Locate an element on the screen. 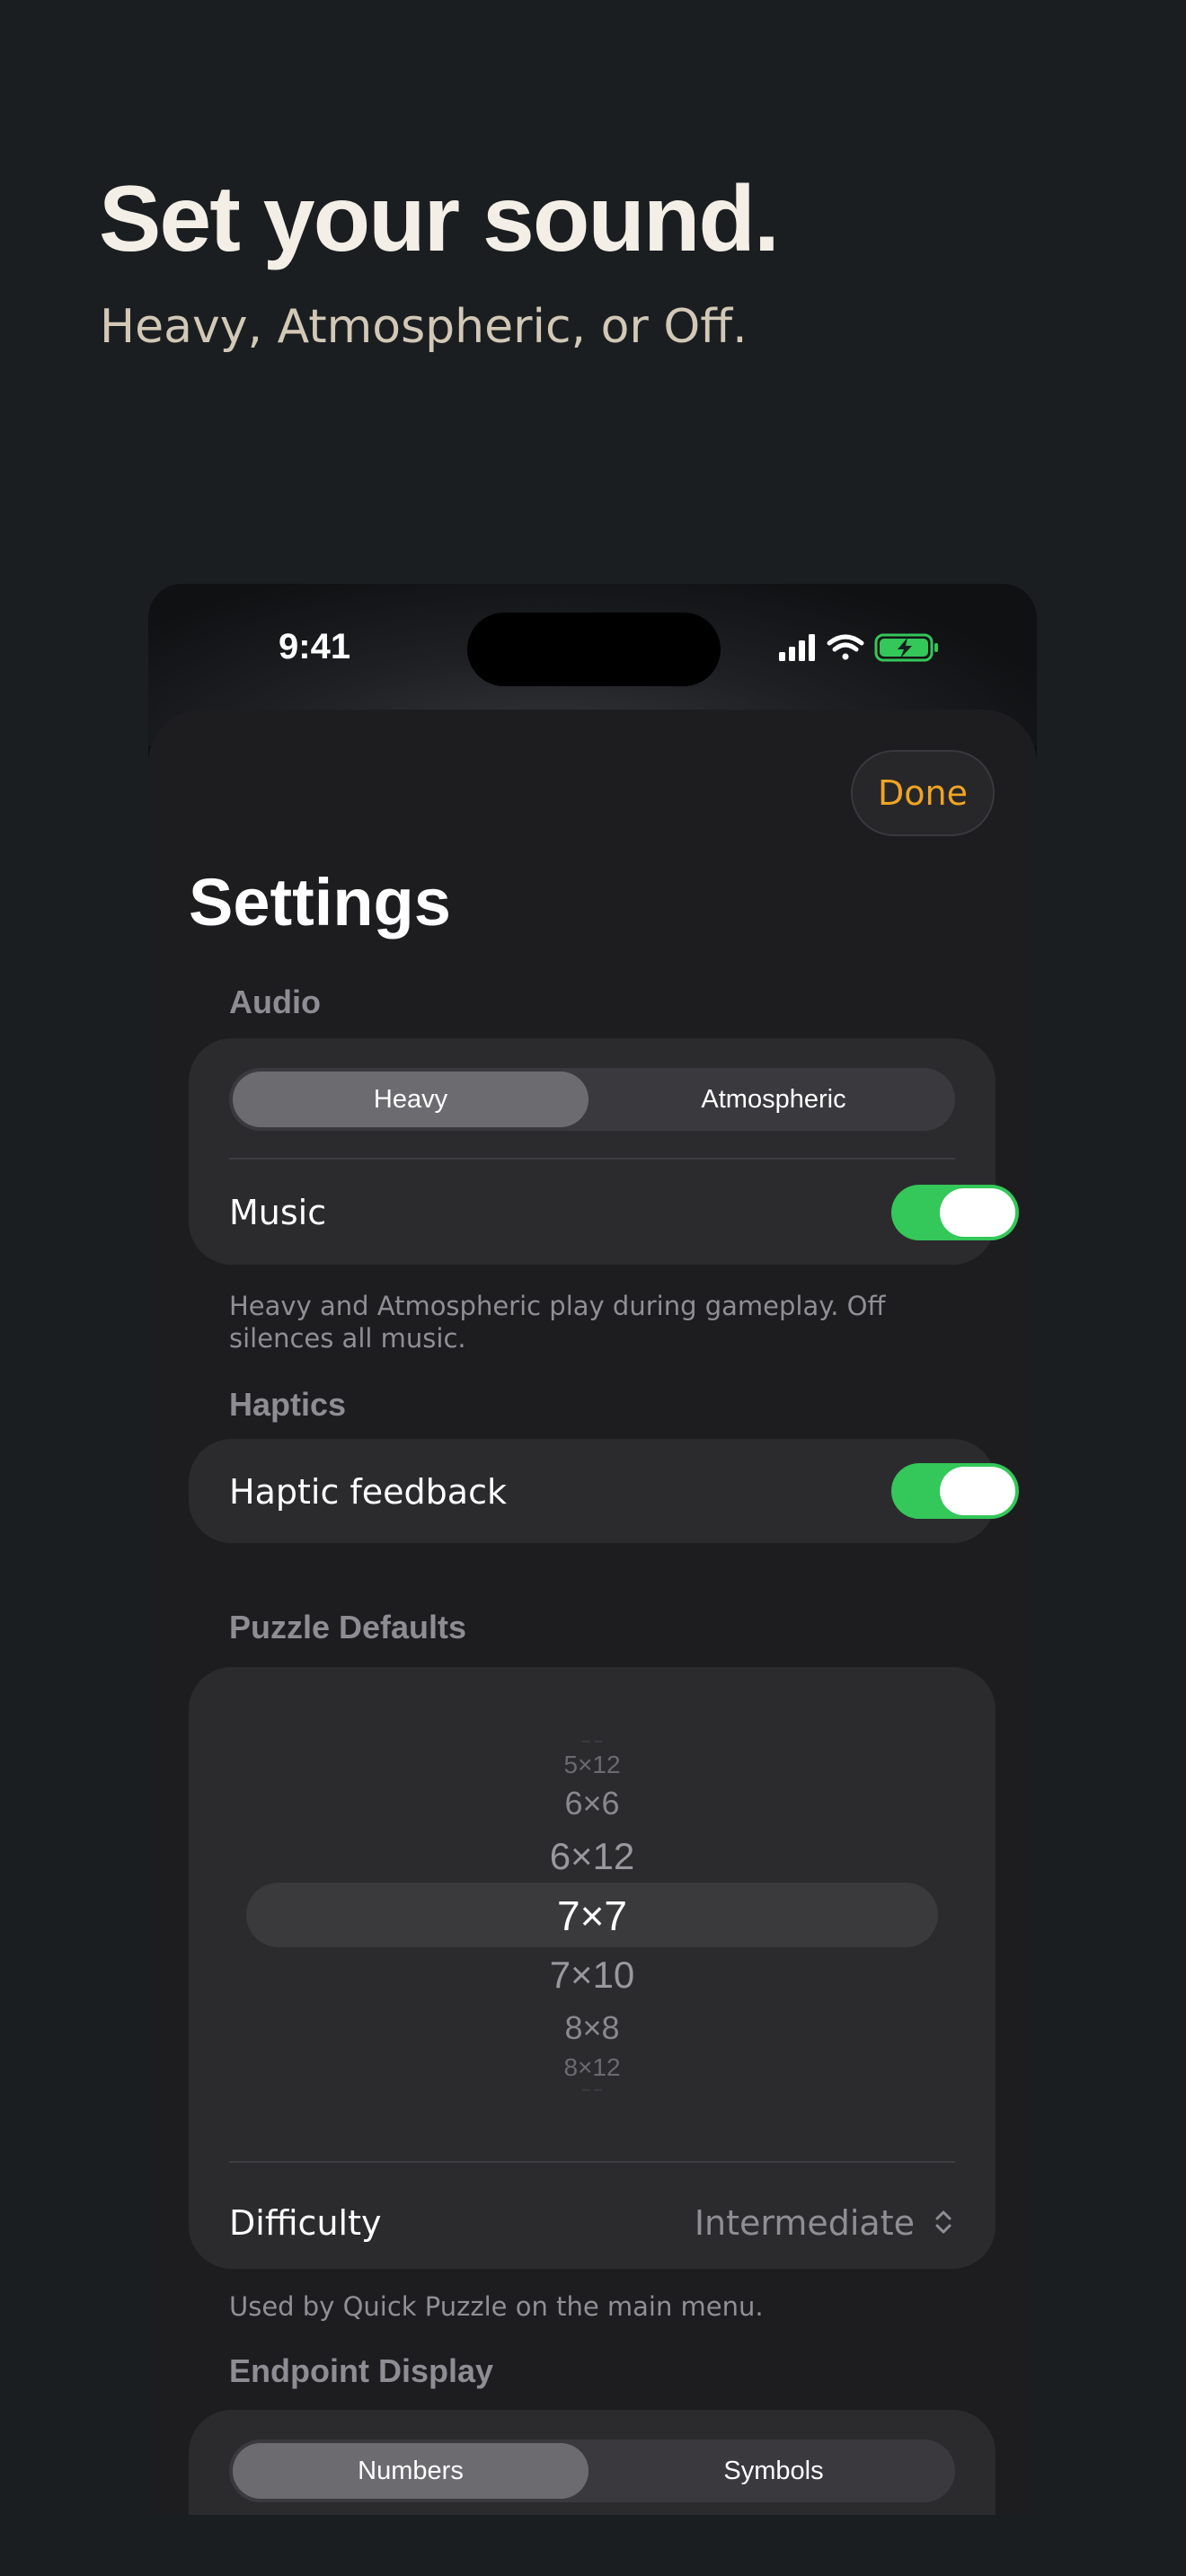 The image size is (1186, 2576). picker-faded-edge-bottom: – – is located at coordinates (592, 2089).